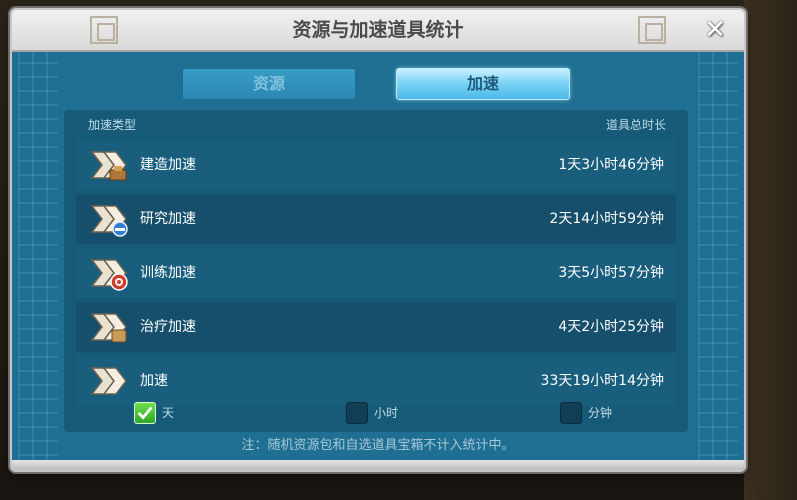 This screenshot has width=797, height=500. Describe the element at coordinates (168, 413) in the screenshot. I see `unit-days-label: 天` at that location.